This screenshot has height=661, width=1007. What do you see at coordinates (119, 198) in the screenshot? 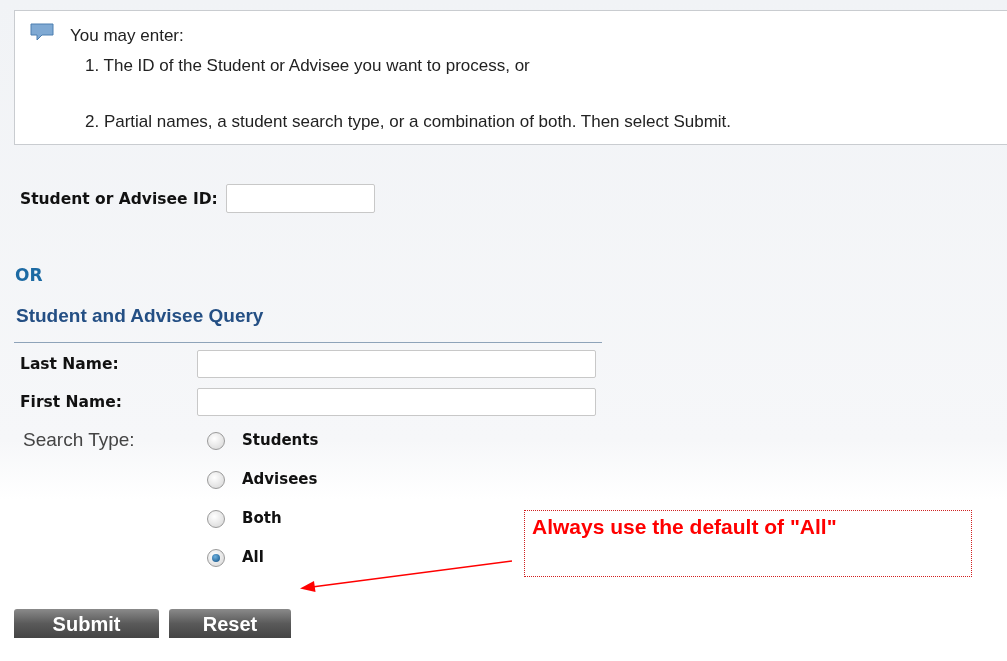
I see `field-label: Student or Advisee ID:` at bounding box center [119, 198].